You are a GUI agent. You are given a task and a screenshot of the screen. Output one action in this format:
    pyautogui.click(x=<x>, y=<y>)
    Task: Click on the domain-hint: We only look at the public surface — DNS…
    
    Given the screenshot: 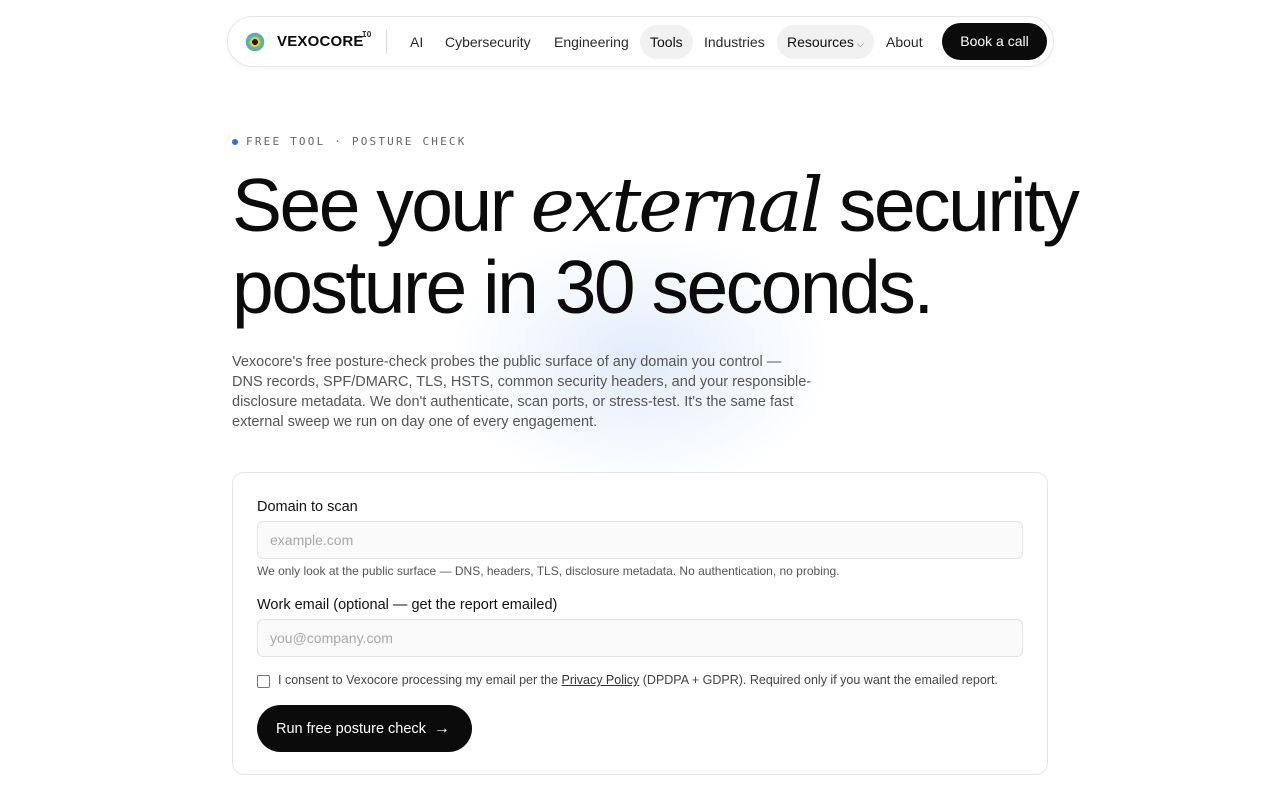 What is the action you would take?
    pyautogui.click(x=548, y=571)
    